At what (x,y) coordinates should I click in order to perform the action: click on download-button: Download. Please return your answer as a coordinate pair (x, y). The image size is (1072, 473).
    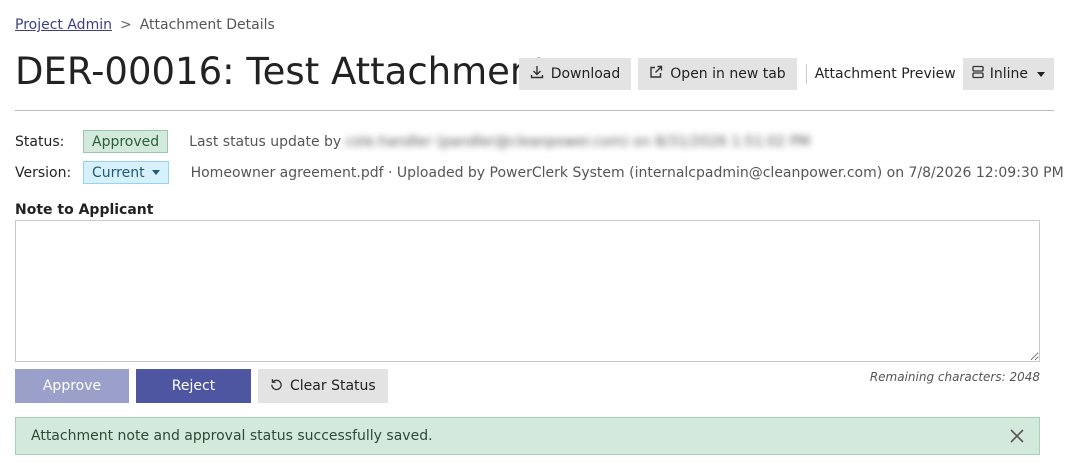
    Looking at the image, I should click on (575, 74).